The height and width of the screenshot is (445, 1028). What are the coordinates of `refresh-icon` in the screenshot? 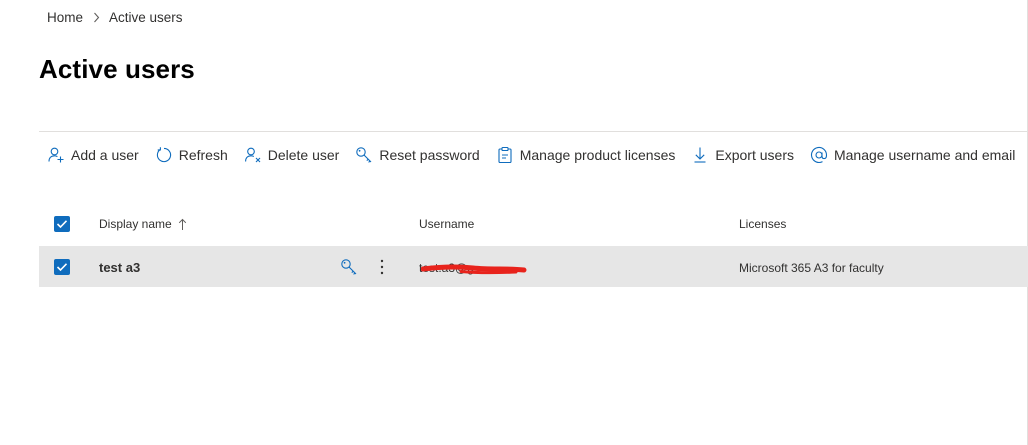 It's located at (164, 155).